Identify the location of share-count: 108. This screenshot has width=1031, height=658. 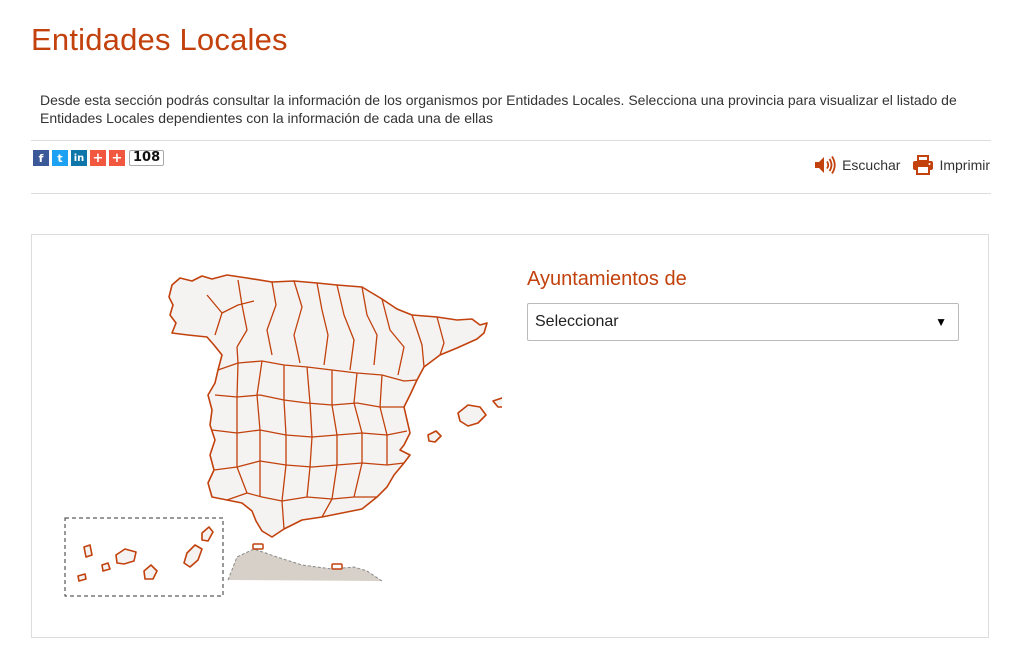
(147, 158).